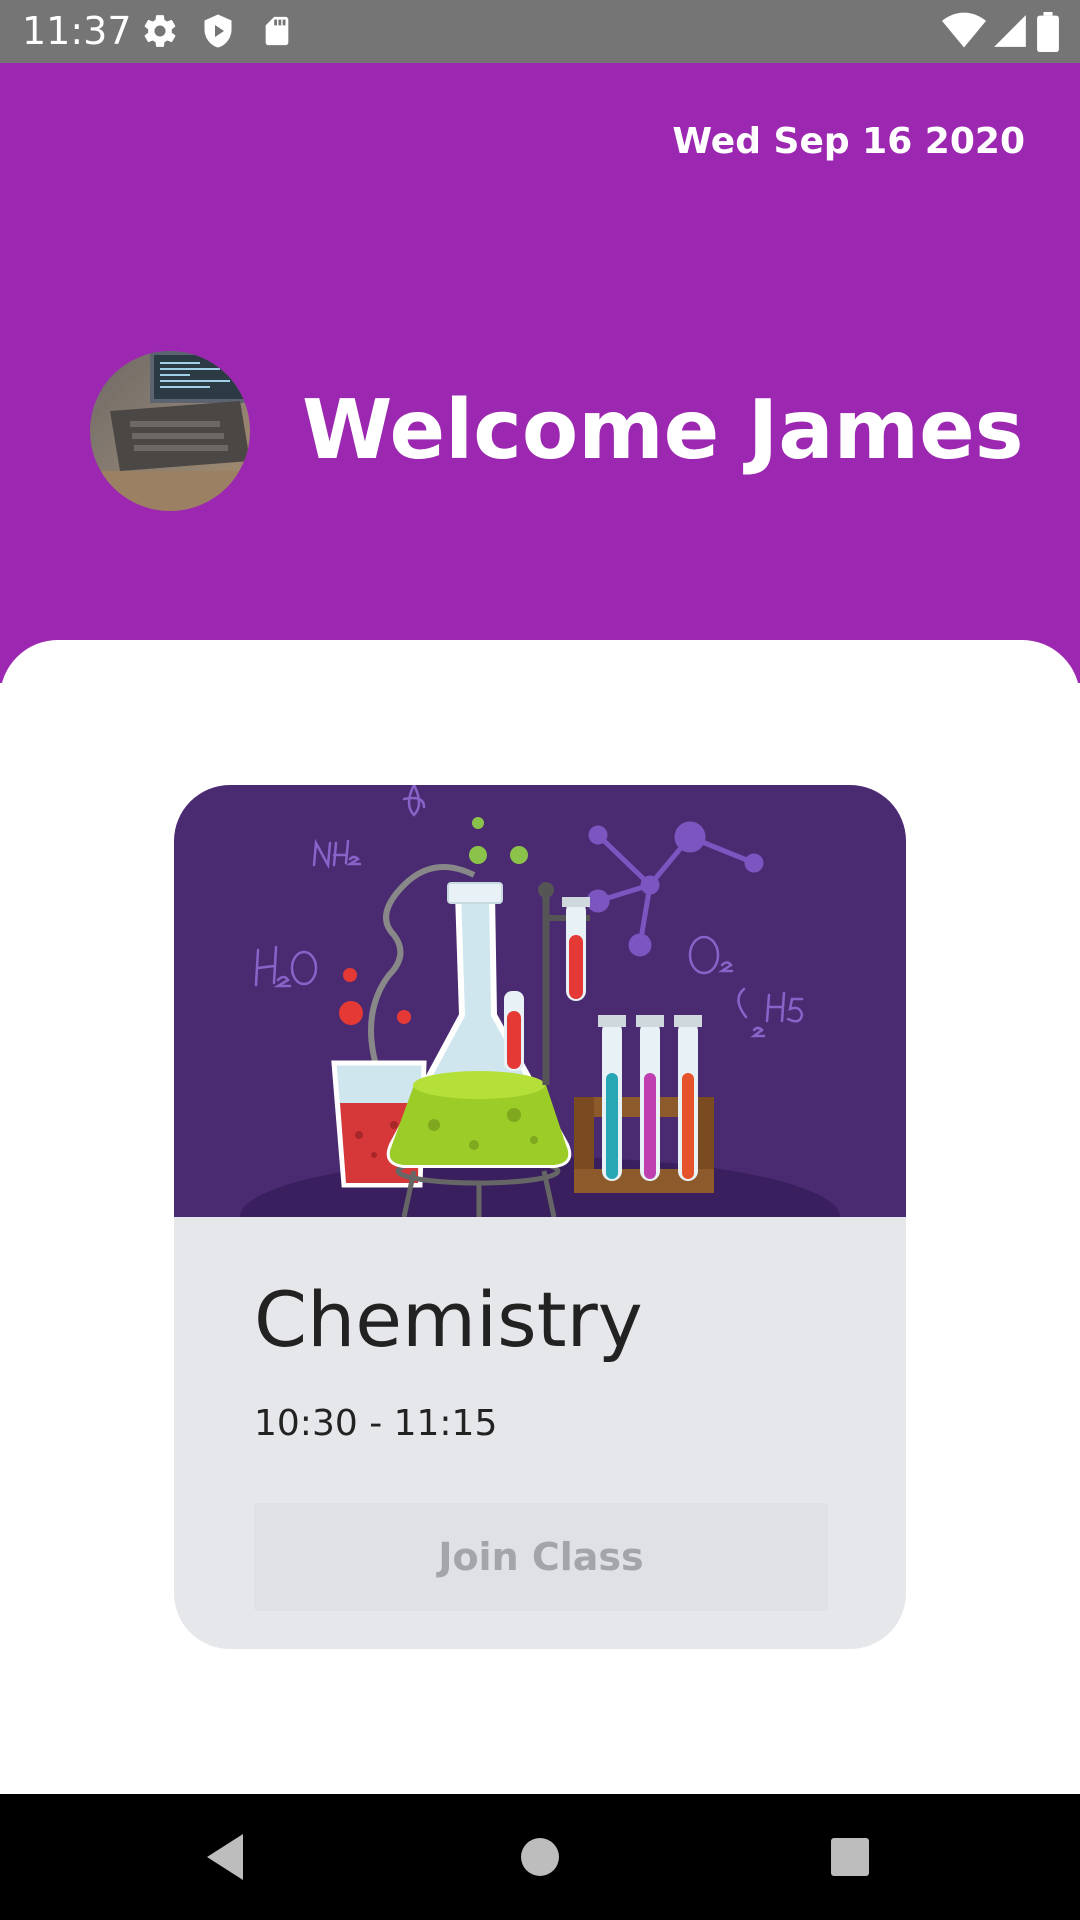  Describe the element at coordinates (848, 141) in the screenshot. I see `header-date: Wed Sep 16 2020` at that location.